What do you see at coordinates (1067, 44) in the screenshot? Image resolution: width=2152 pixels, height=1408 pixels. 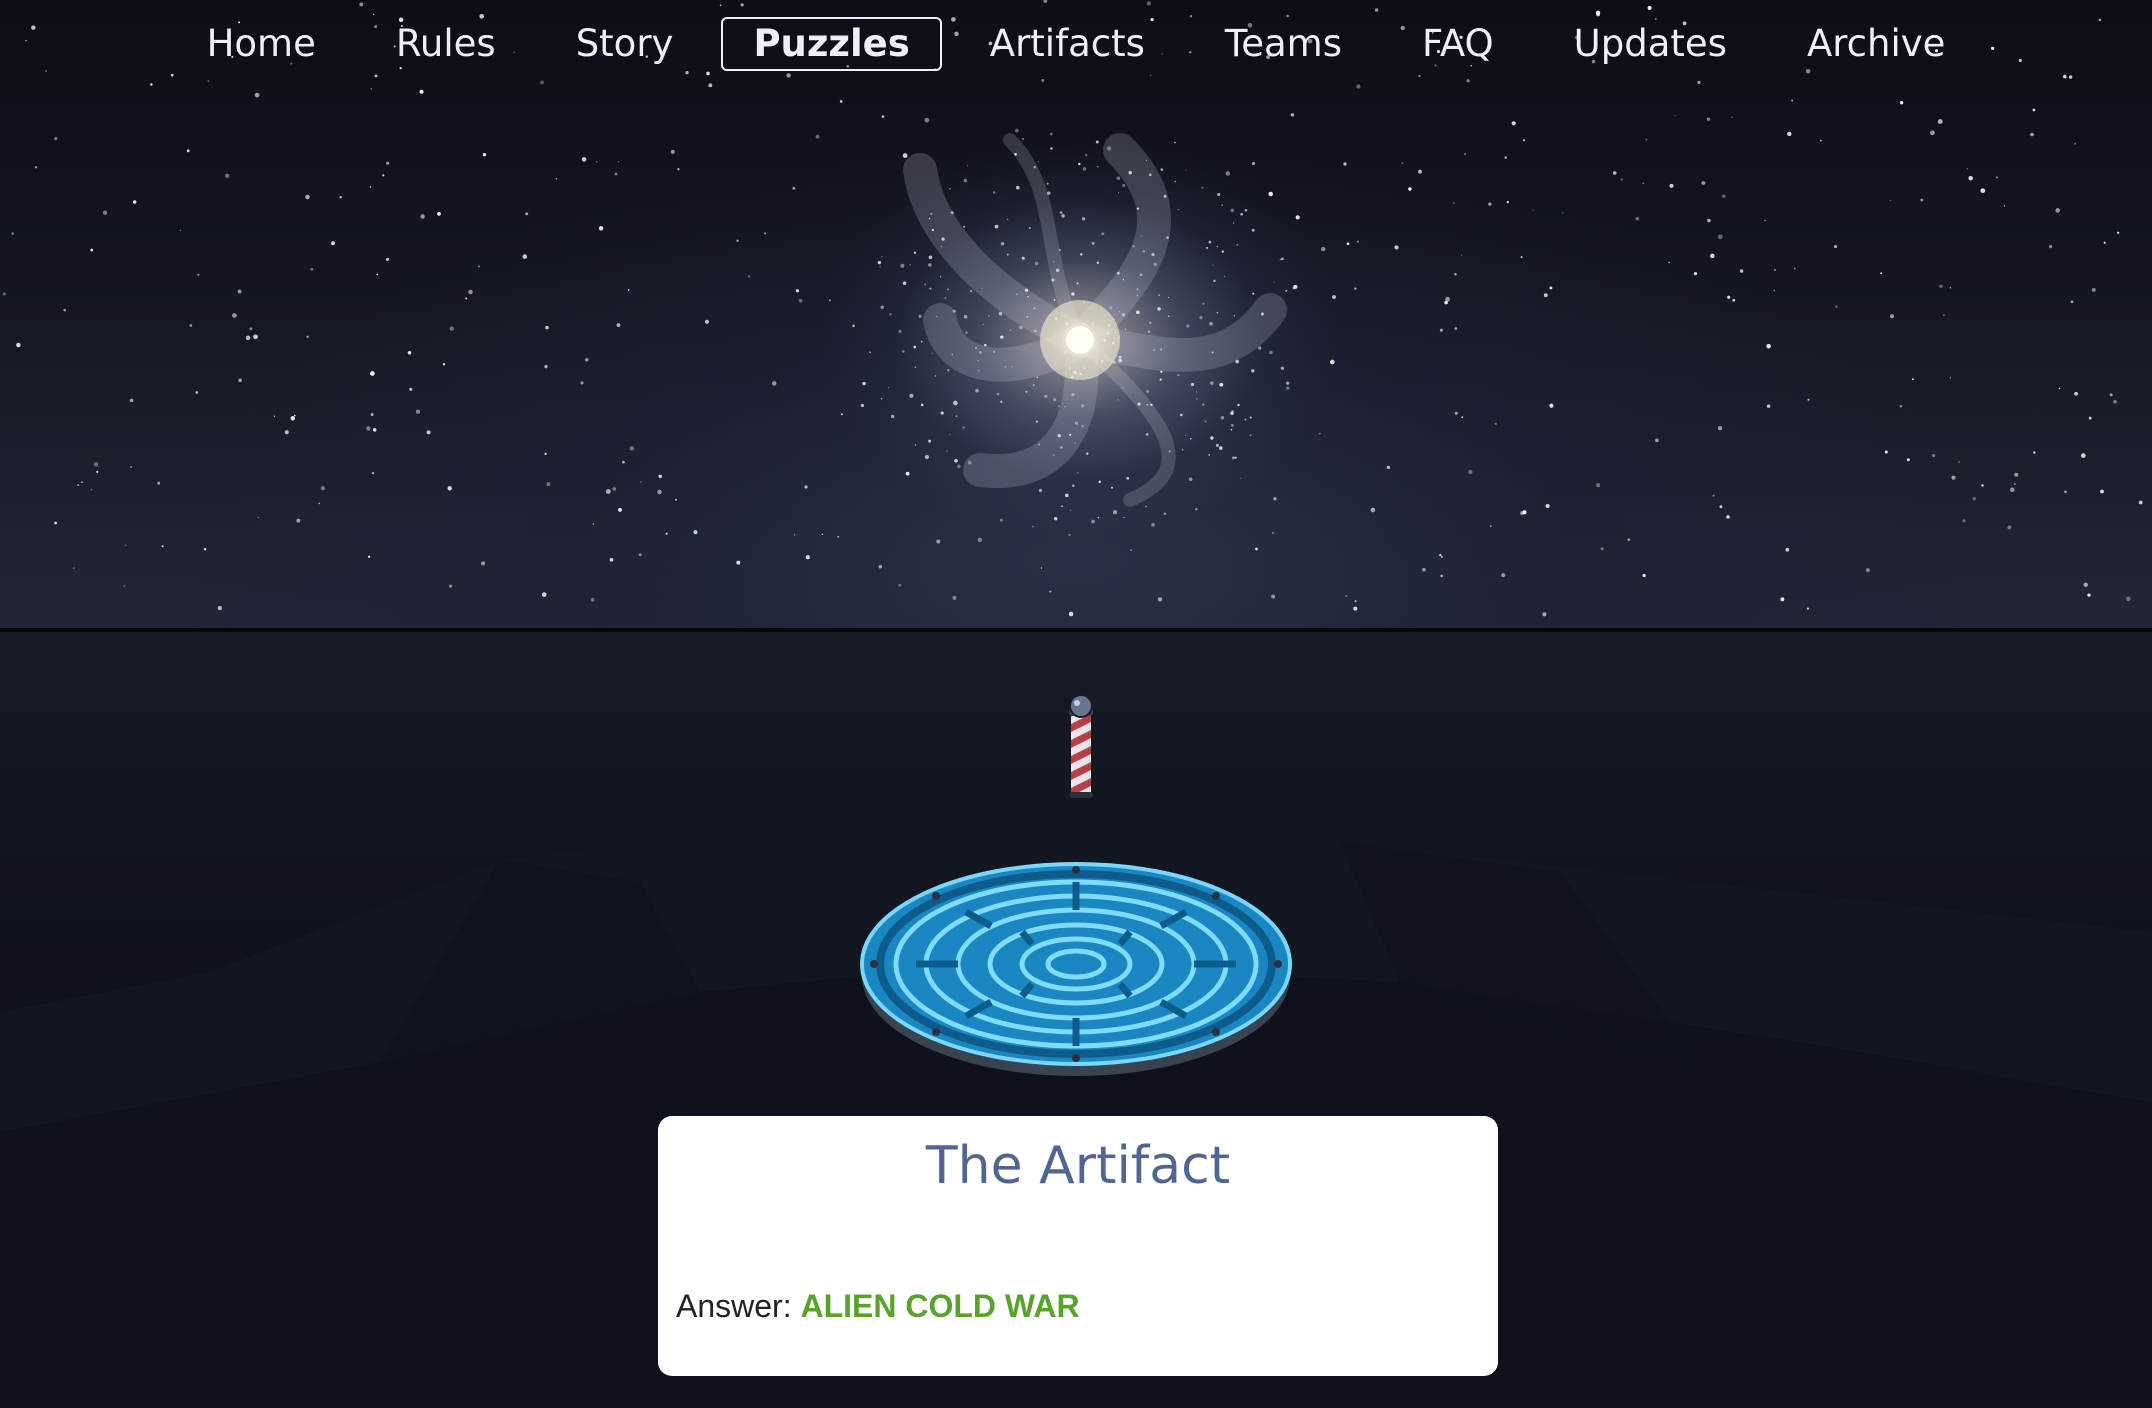 I see `nav-artifacts: Artifacts` at bounding box center [1067, 44].